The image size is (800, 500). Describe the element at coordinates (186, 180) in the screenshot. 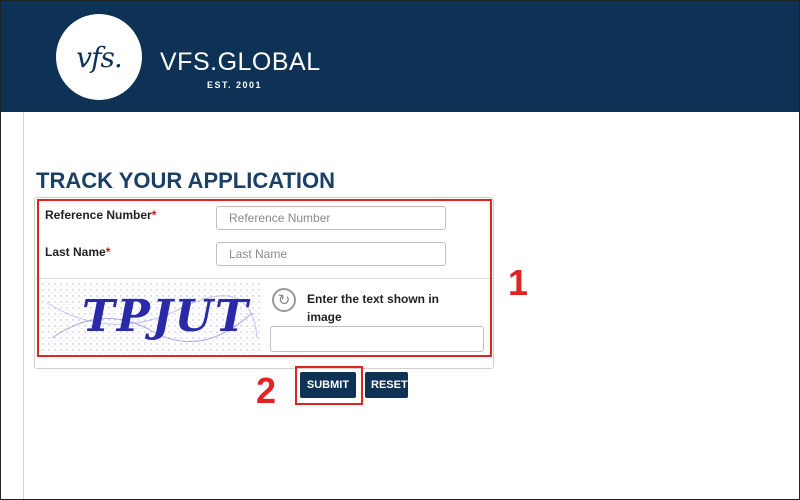

I see `page-title: TRACK YOUR APPLICATION` at that location.